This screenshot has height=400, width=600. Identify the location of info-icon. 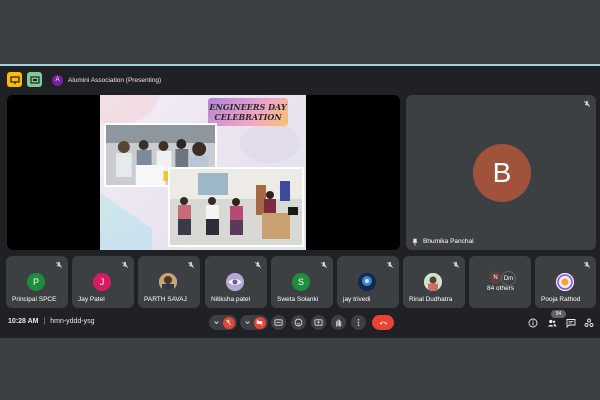
(533, 323).